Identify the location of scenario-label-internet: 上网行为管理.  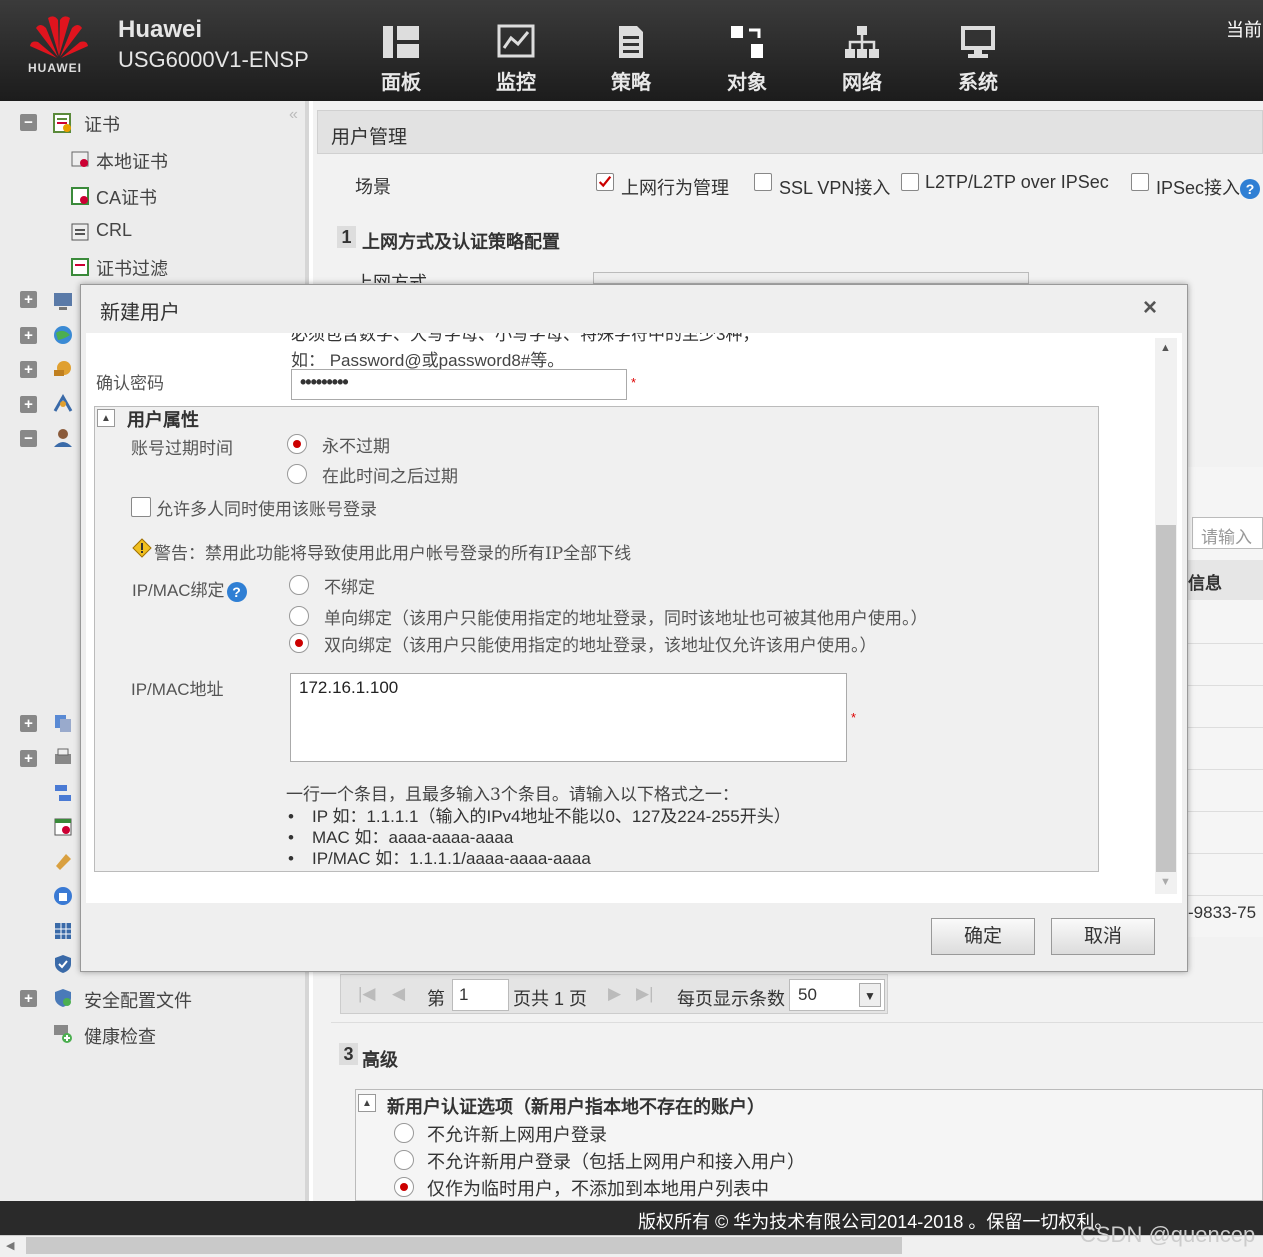
(675, 188).